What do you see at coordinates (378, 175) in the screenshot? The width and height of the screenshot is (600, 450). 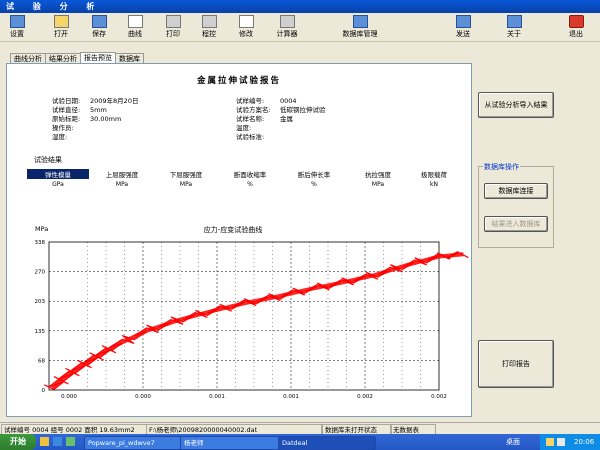 I see `result-header-tensile-strength: 抗拉强度` at bounding box center [378, 175].